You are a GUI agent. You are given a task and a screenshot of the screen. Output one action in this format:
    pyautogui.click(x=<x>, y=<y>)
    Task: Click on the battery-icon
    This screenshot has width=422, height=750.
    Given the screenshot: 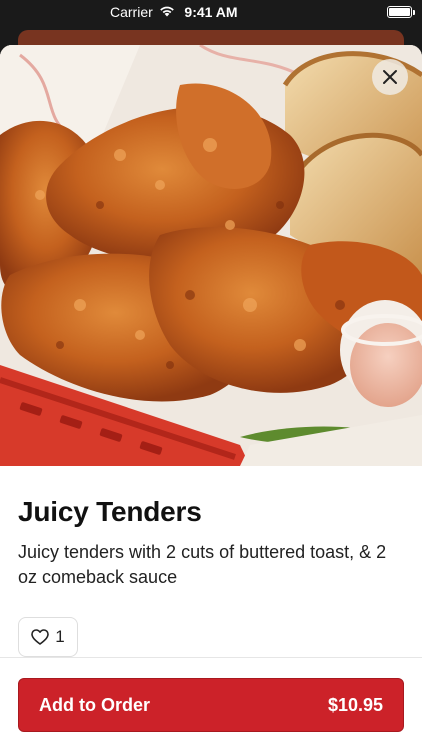 What is the action you would take?
    pyautogui.click(x=401, y=12)
    